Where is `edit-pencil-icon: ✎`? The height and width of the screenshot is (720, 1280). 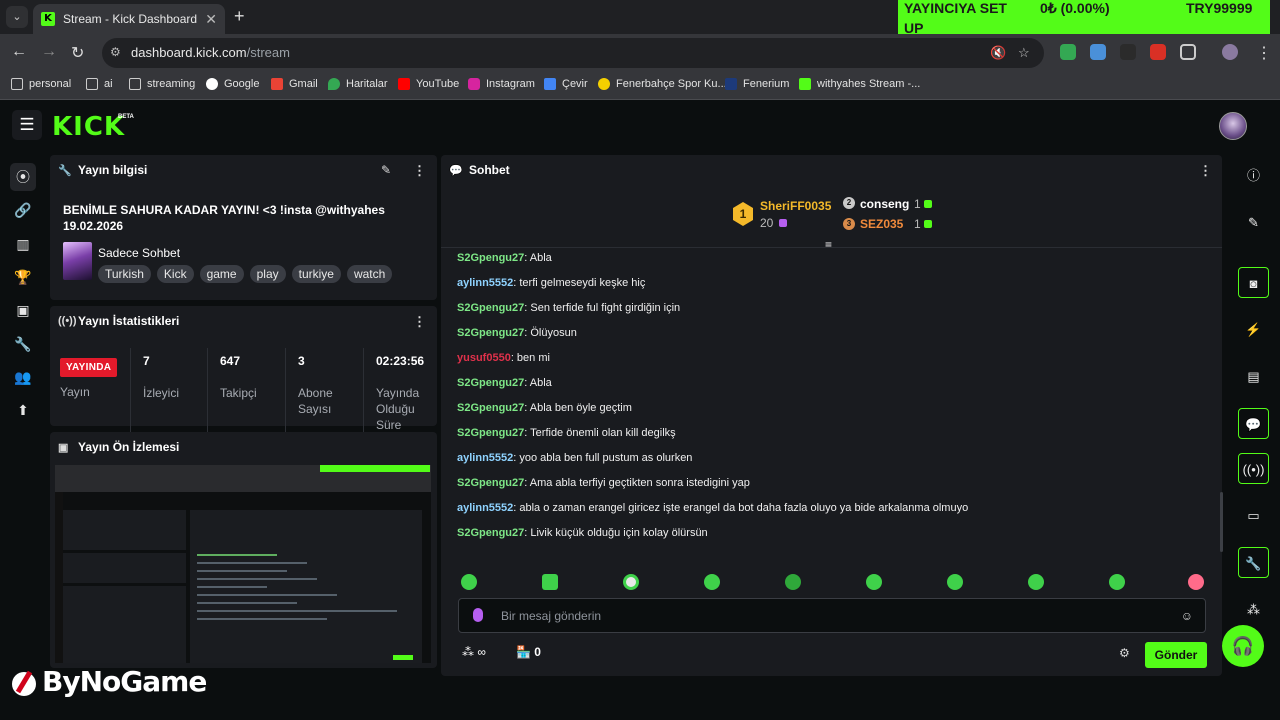 edit-pencil-icon: ✎ is located at coordinates (386, 170).